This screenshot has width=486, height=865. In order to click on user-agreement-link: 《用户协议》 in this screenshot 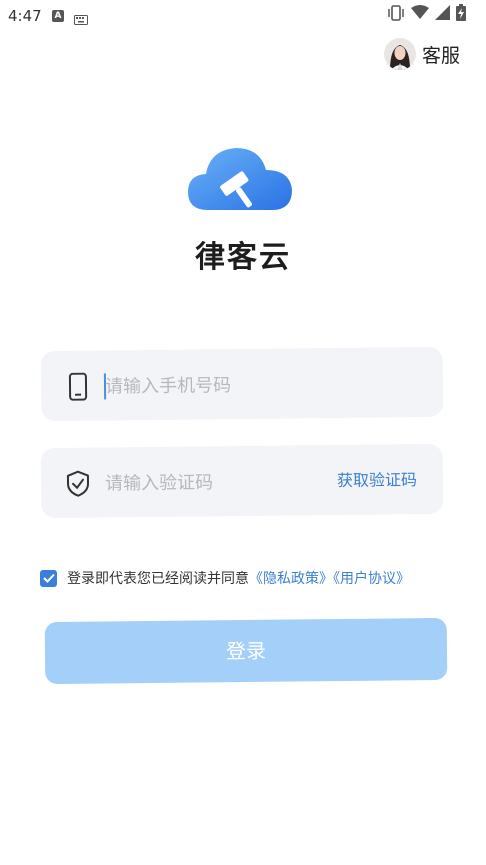, I will do `click(371, 579)`.